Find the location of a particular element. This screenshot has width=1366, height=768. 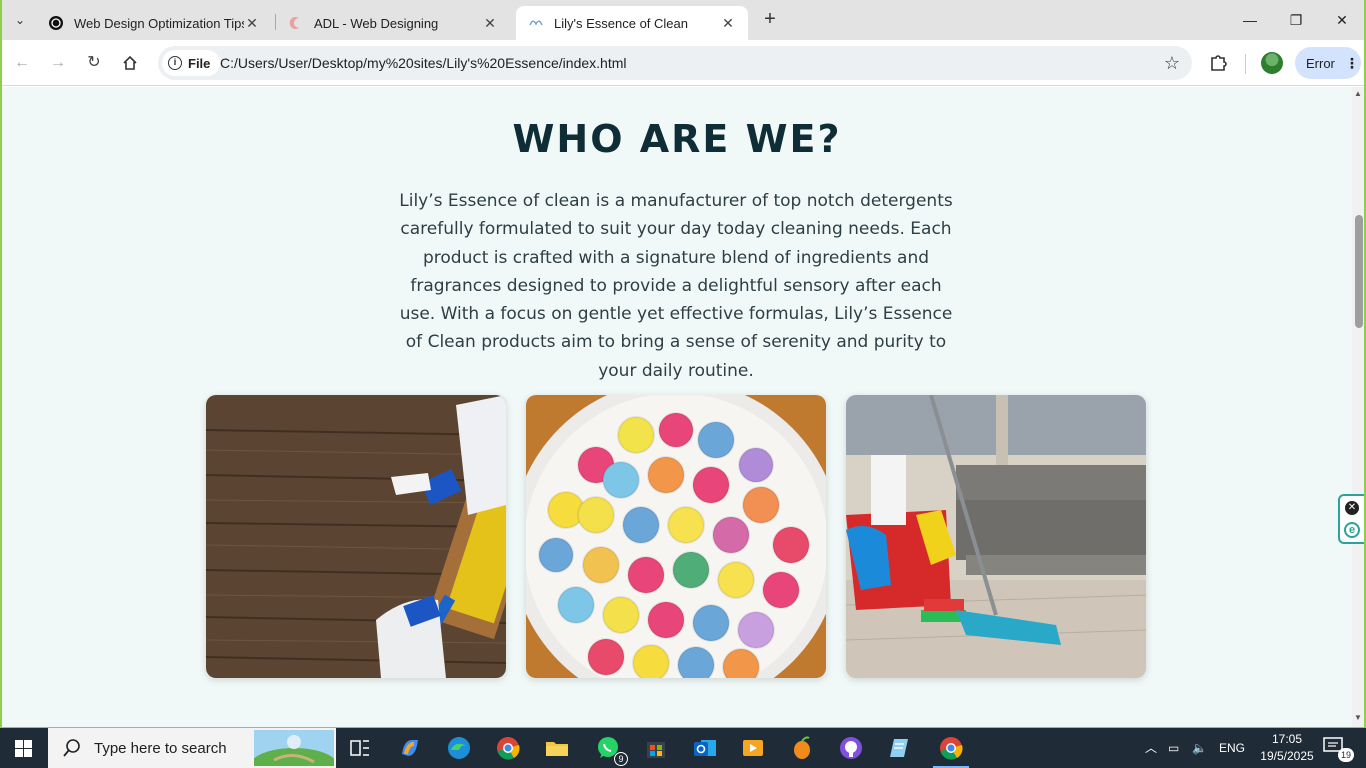

show-hidden-icons-button: ︿ is located at coordinates (1151, 748).